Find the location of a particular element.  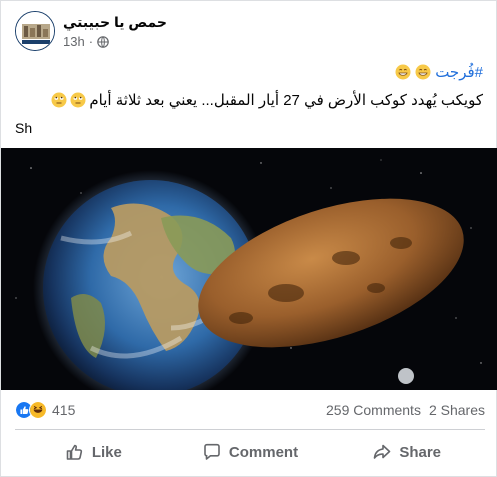

engagement-counts: 259 Comments 2 Shares is located at coordinates (405, 410).